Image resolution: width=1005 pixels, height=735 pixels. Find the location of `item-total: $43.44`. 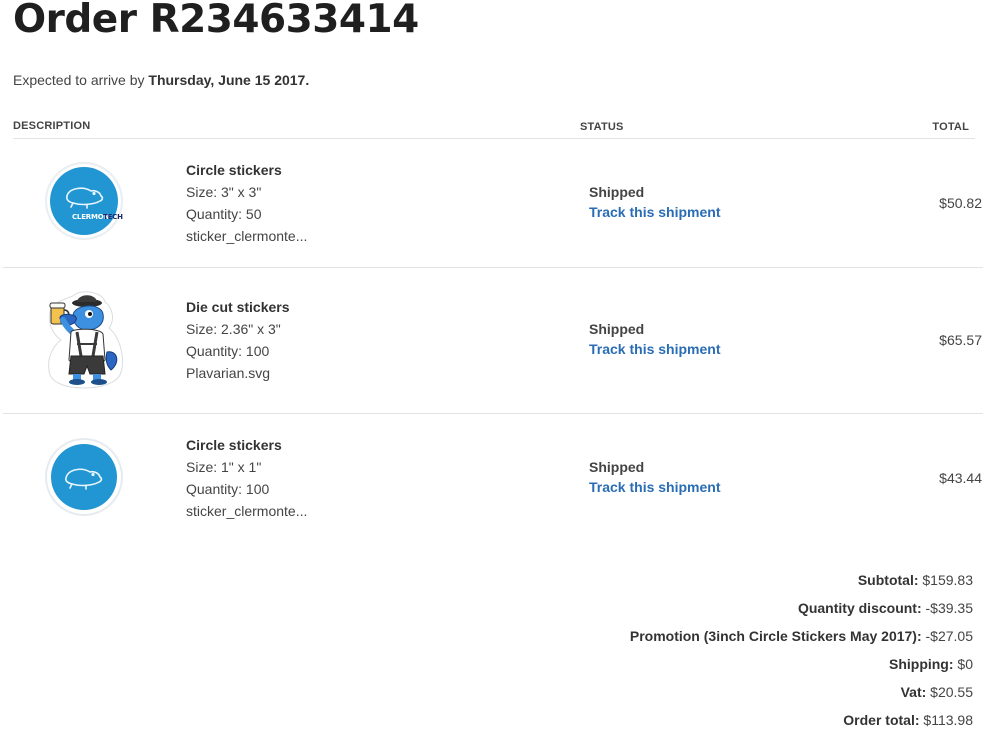

item-total: $43.44 is located at coordinates (960, 478).